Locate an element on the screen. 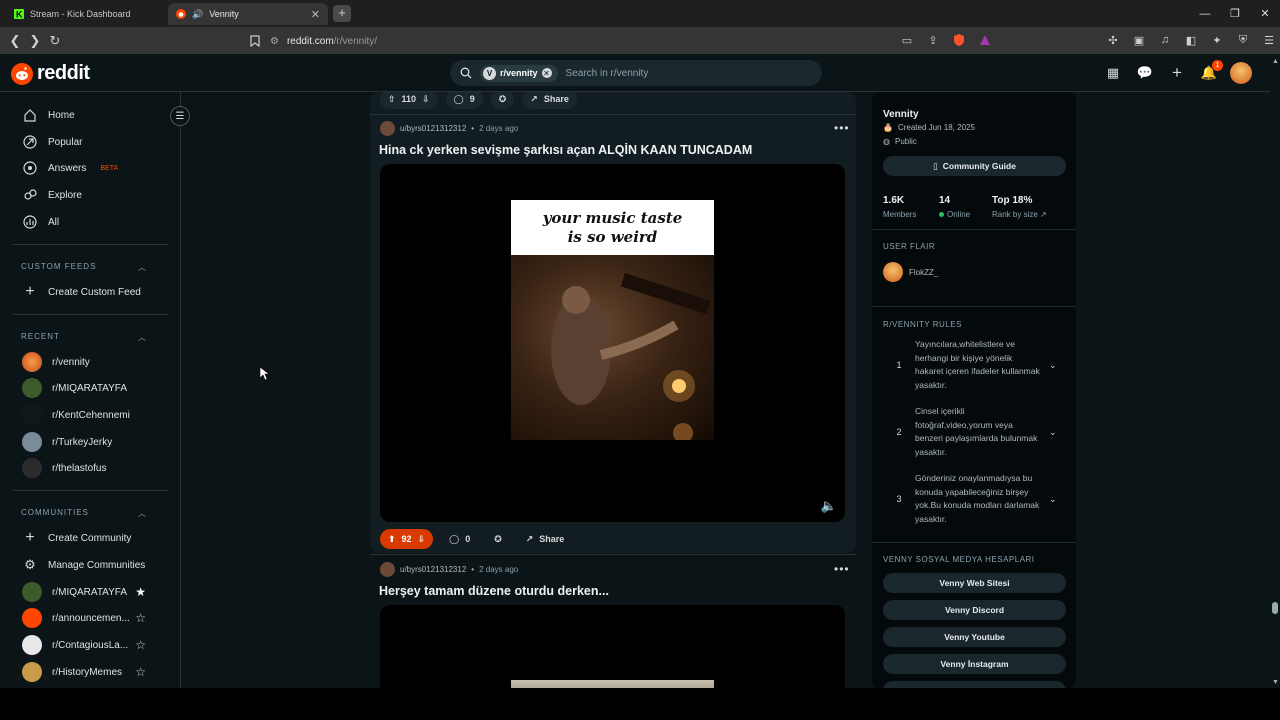  restore-icon: ❐ is located at coordinates (1235, 13).